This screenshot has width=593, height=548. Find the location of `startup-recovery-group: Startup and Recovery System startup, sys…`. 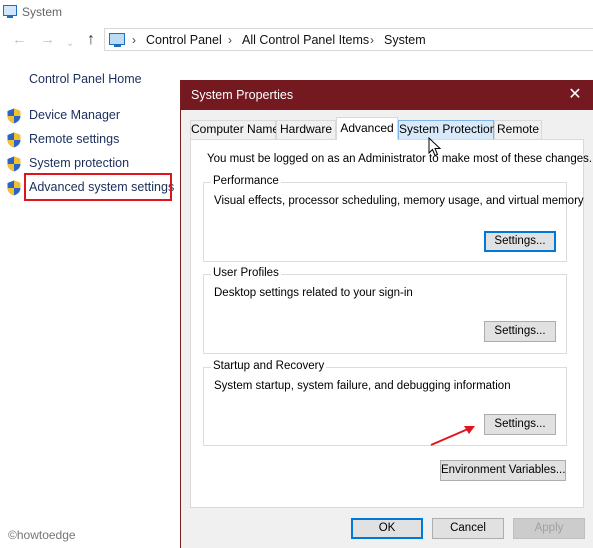

startup-recovery-group: Startup and Recovery System startup, sys… is located at coordinates (385, 403).